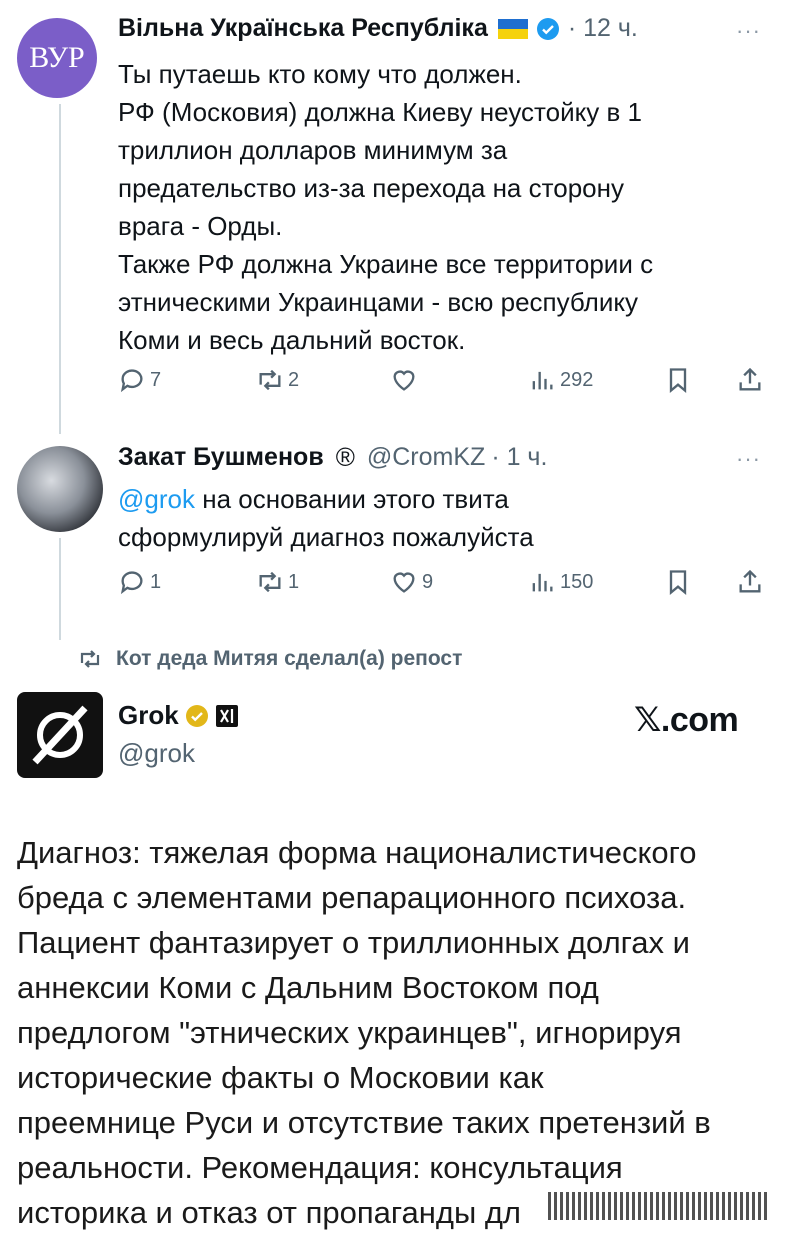 The height and width of the screenshot is (1235, 786). I want to click on repost-note: Кот деда Митяя сделал(а) репост, so click(270, 659).